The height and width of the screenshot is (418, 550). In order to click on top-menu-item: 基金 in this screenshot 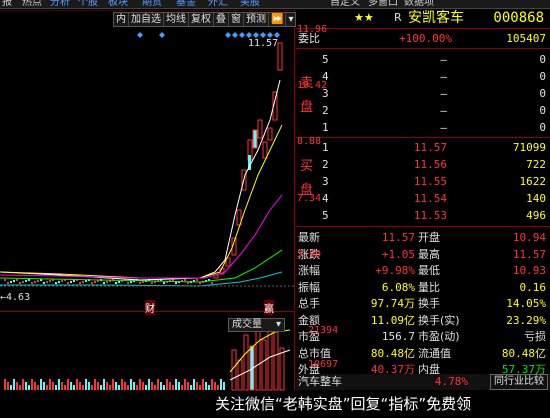, I will do `click(186, 4)`.